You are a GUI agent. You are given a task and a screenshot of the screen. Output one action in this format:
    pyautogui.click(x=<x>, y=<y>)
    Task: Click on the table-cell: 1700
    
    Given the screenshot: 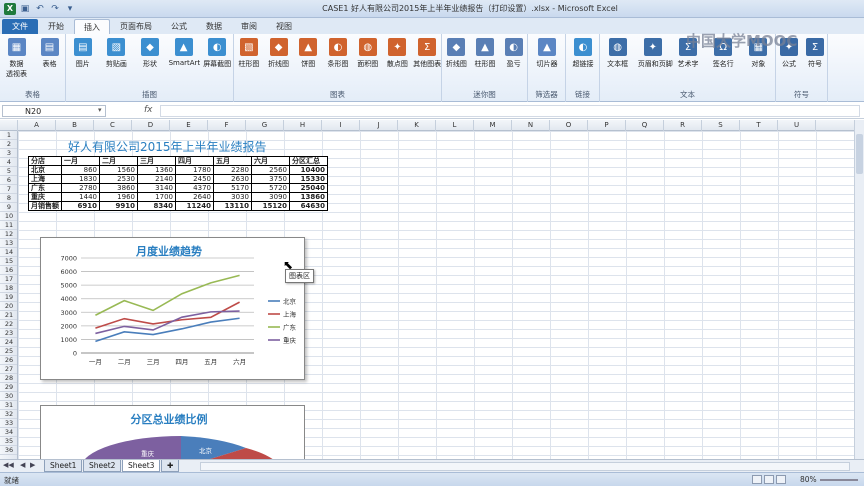 What is the action you would take?
    pyautogui.click(x=156, y=197)
    